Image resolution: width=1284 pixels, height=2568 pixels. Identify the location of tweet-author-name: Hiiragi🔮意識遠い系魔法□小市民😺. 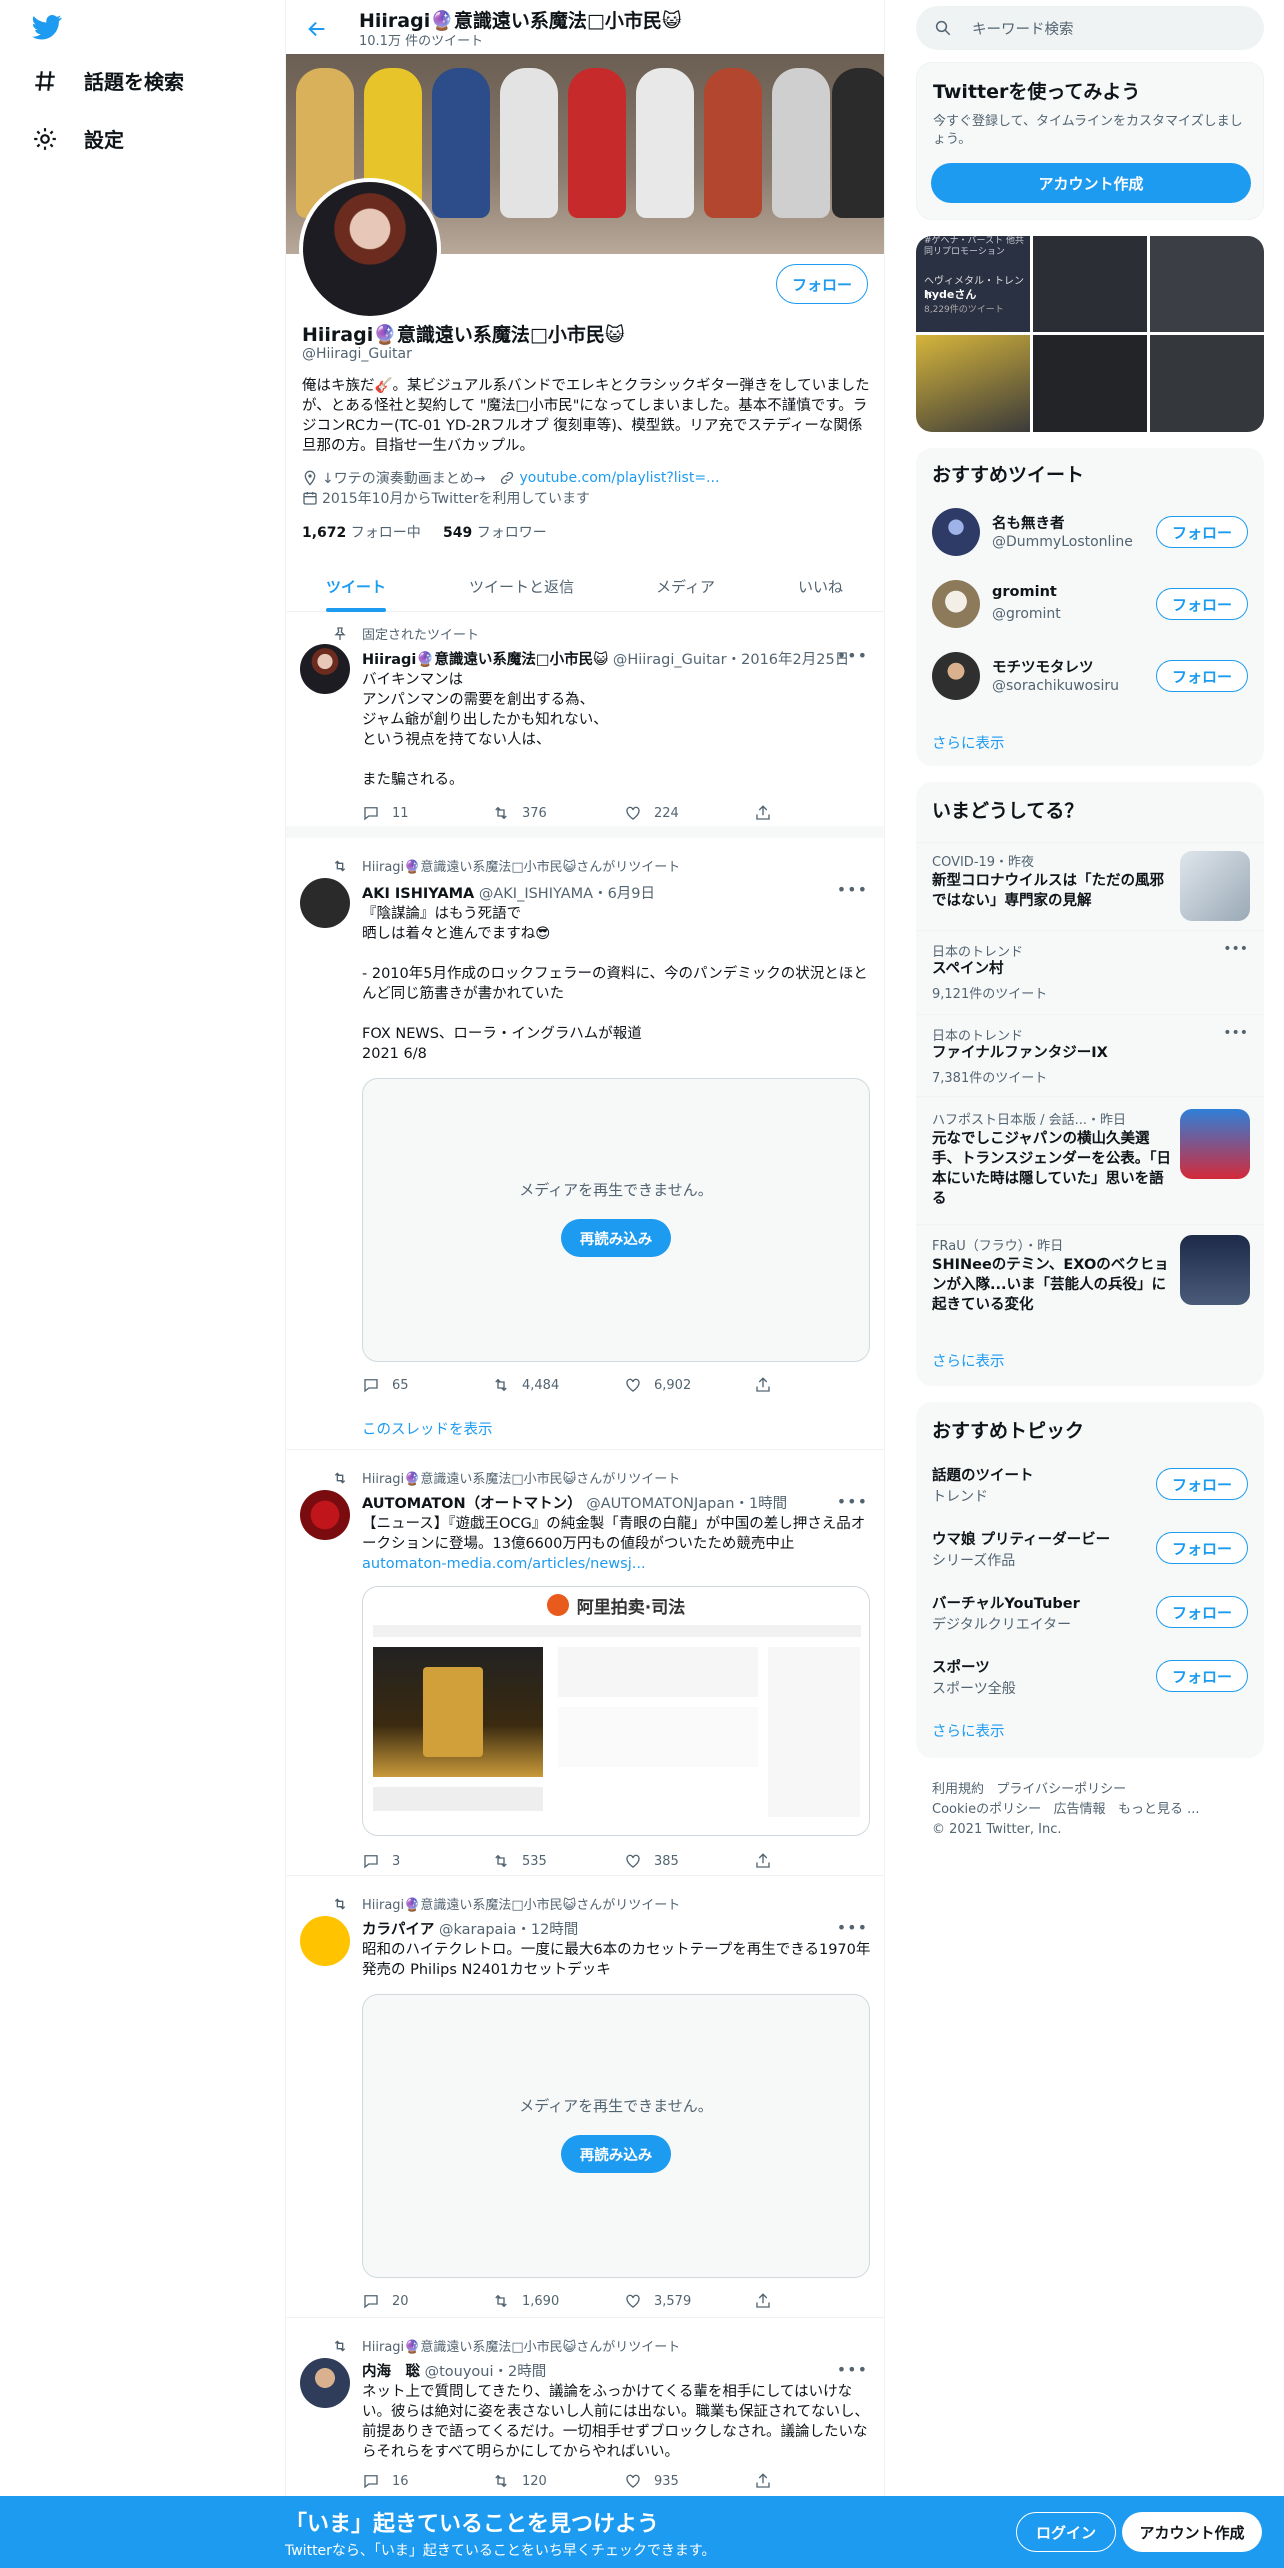
(485, 660).